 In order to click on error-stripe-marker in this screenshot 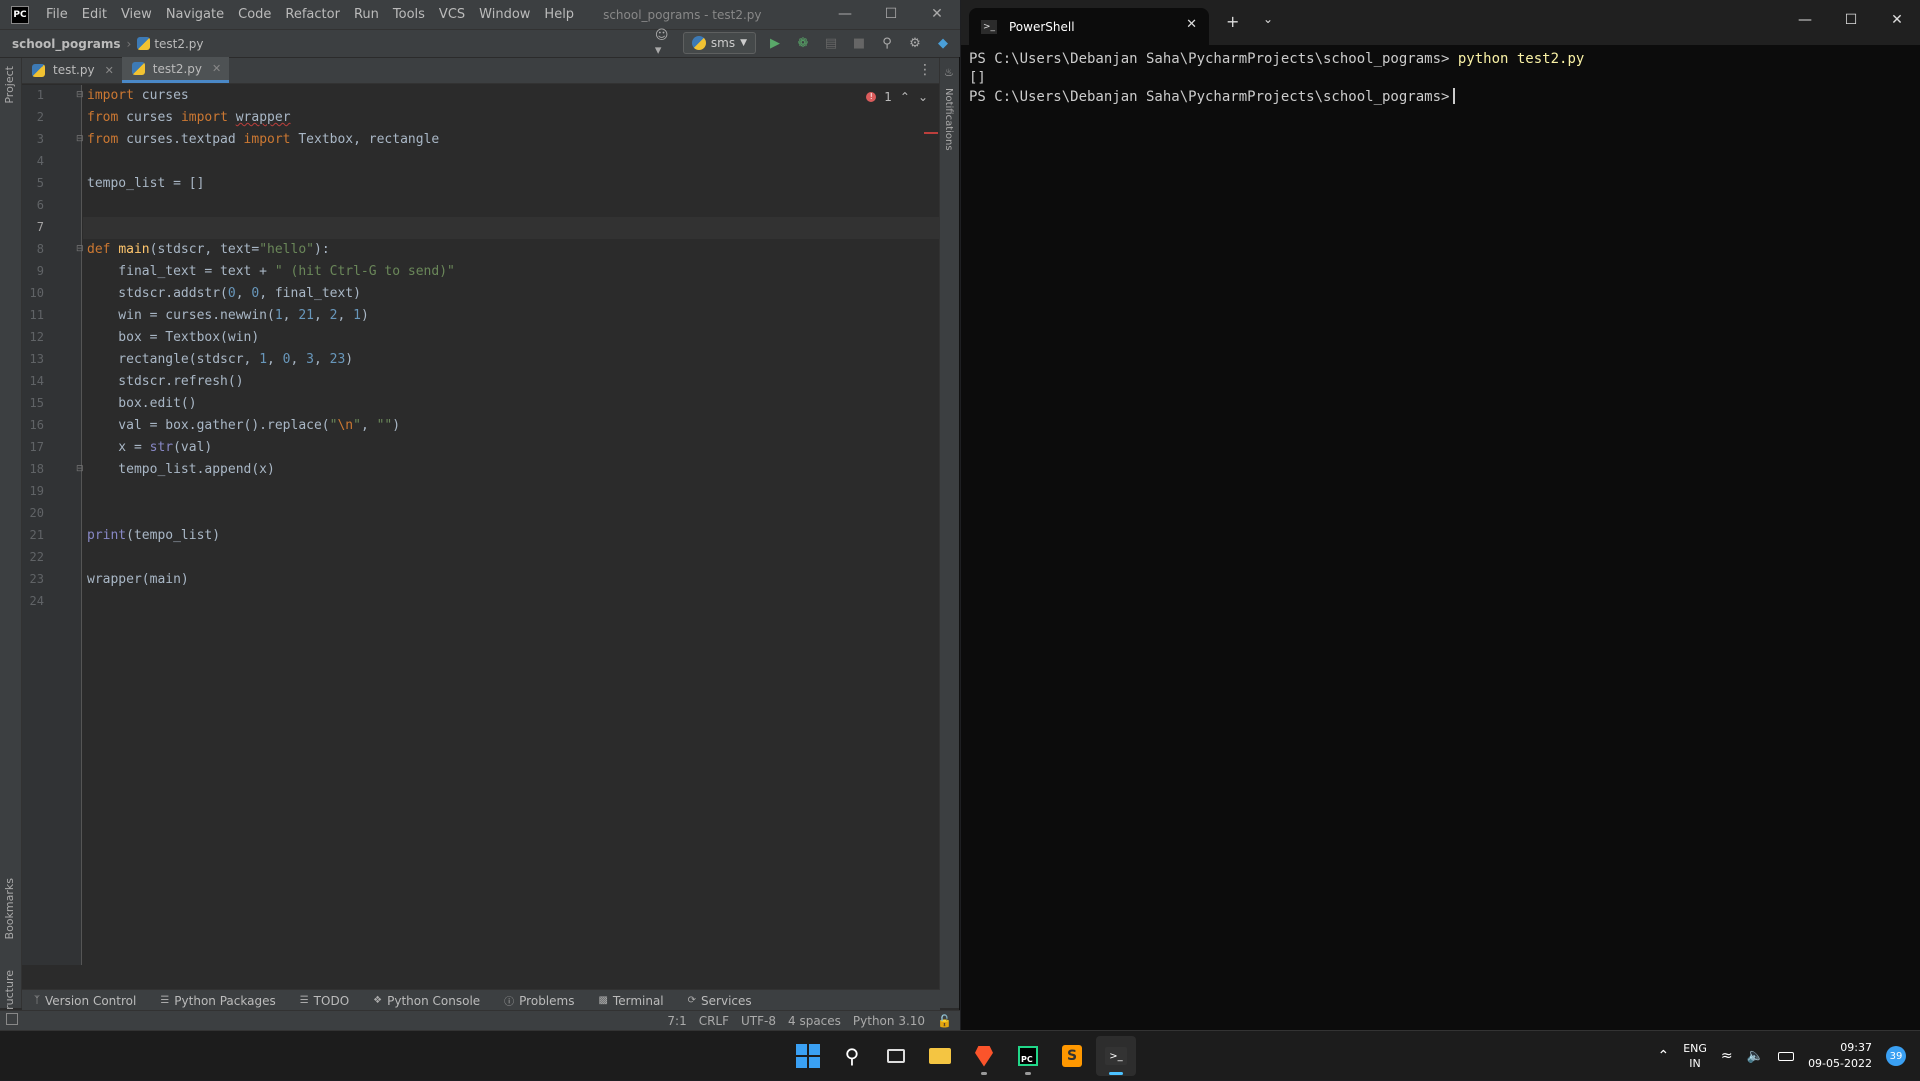, I will do `click(931, 133)`.